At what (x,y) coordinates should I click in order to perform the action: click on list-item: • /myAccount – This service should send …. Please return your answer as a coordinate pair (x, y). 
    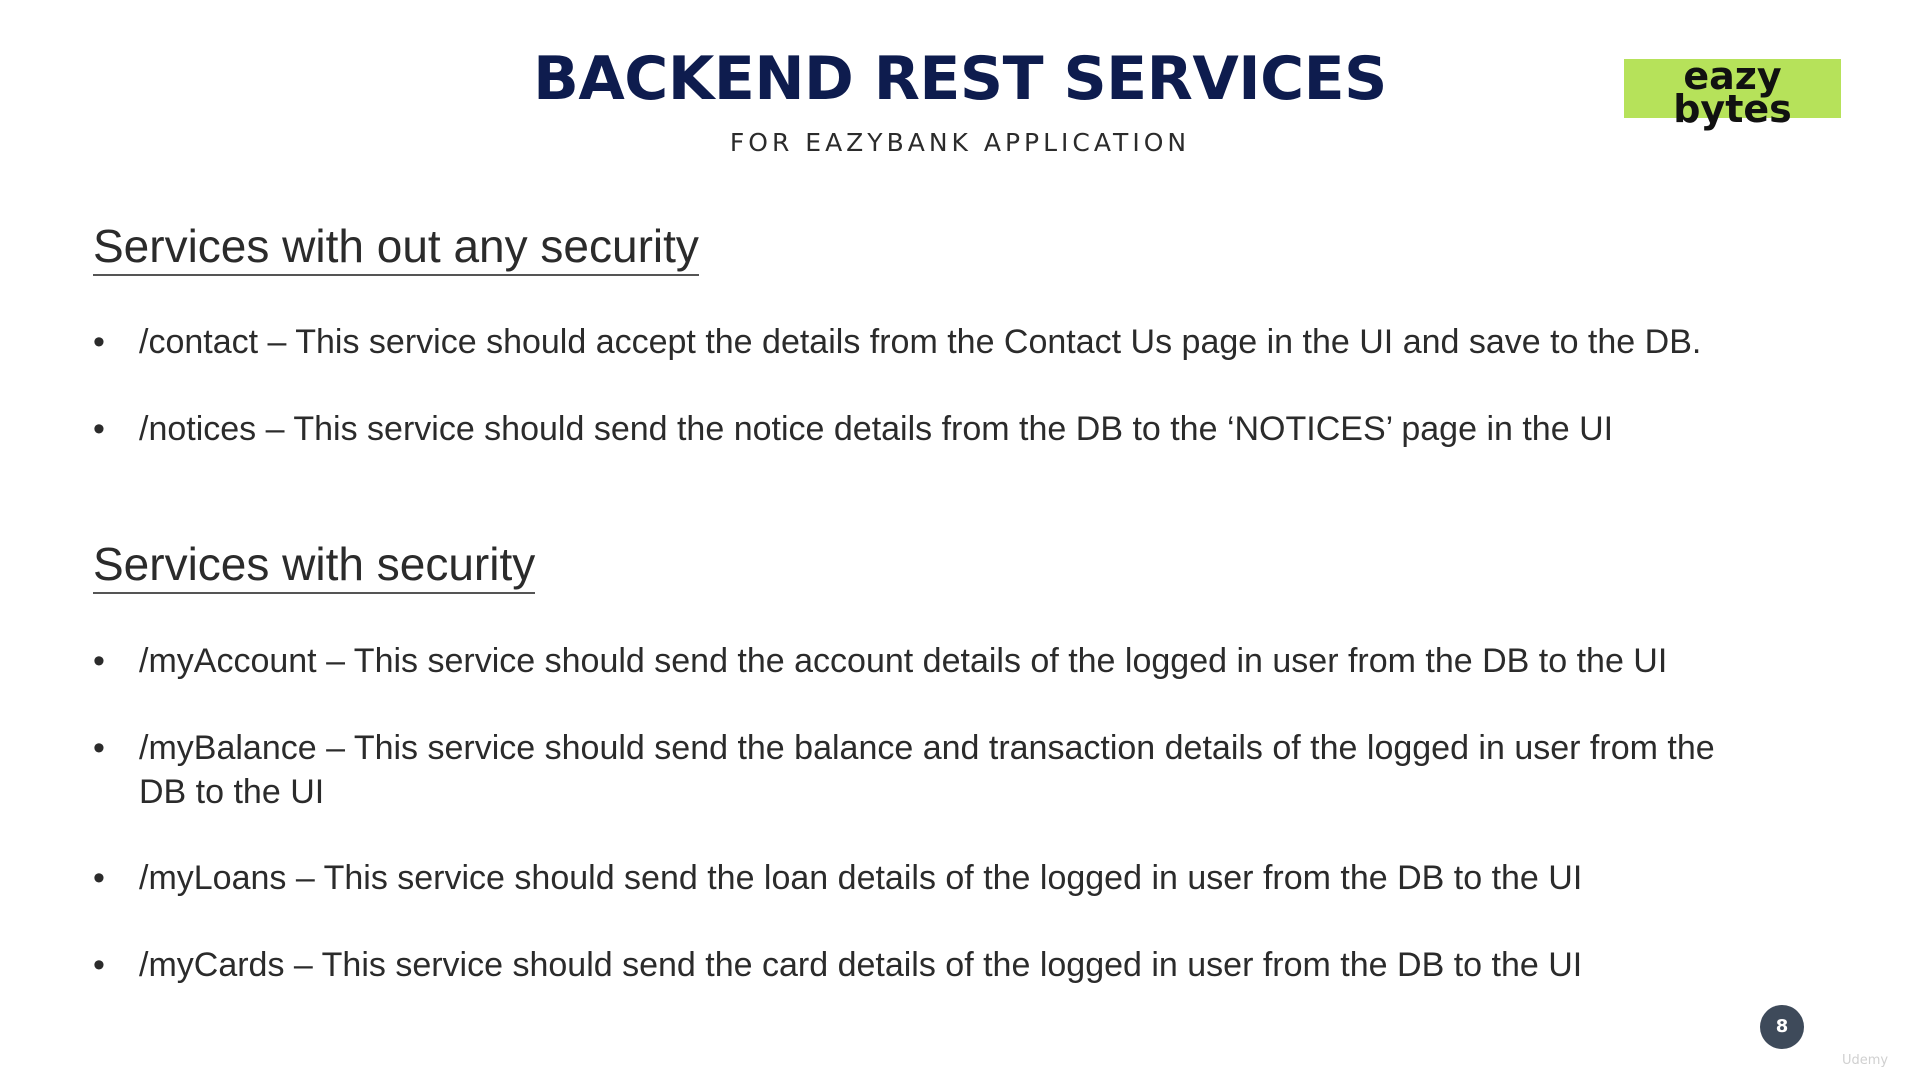
    Looking at the image, I should click on (923, 661).